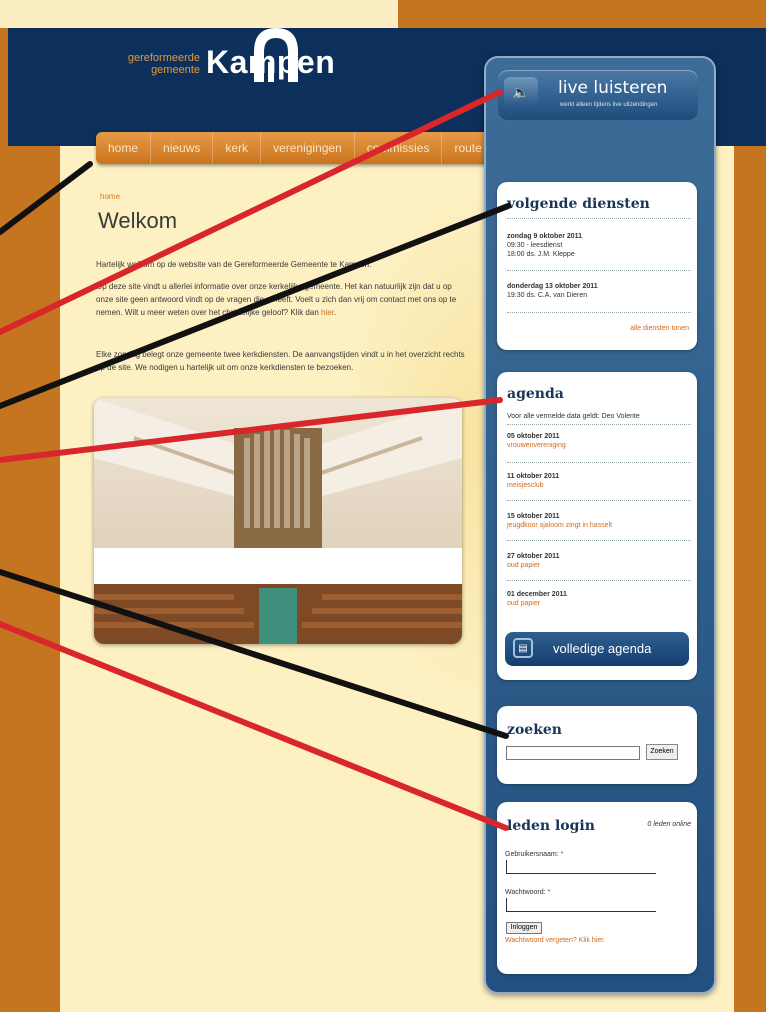 Image resolution: width=766 pixels, height=1012 pixels. I want to click on hier-link: hier, so click(327, 312).